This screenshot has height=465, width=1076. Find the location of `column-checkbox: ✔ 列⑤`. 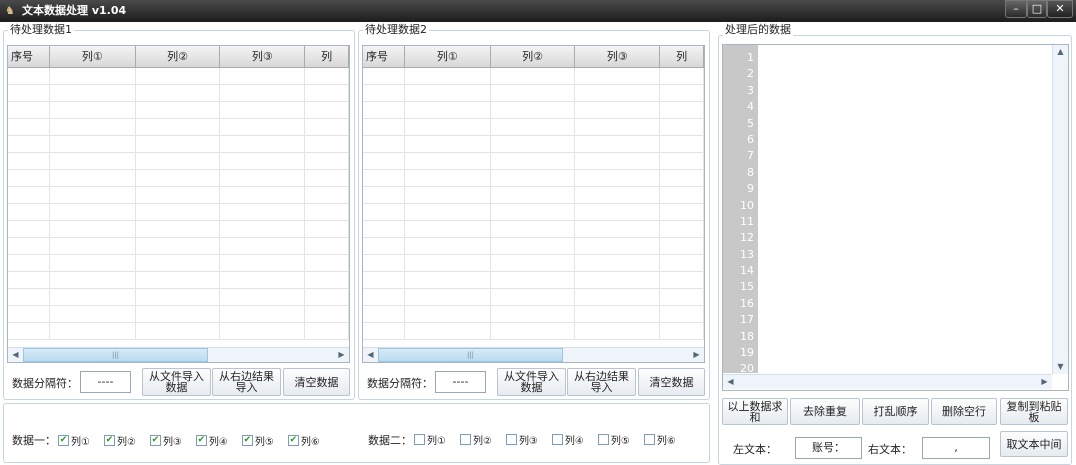

column-checkbox: ✔ 列⑤ is located at coordinates (257, 440).